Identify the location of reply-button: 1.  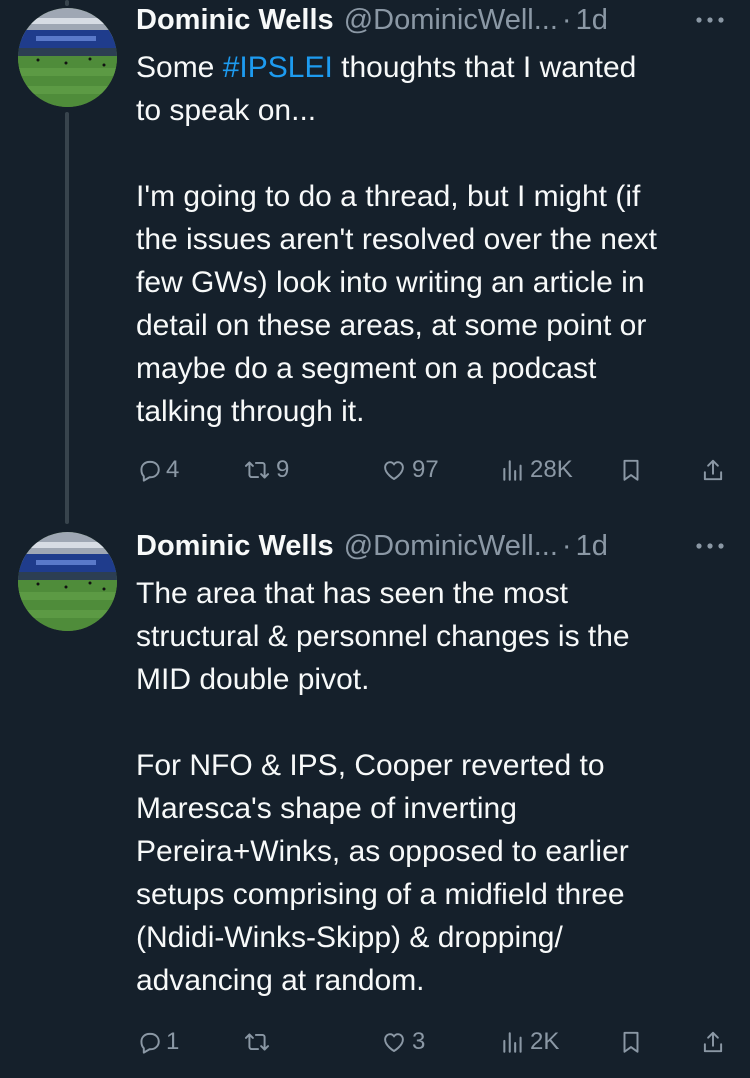
(157, 1042).